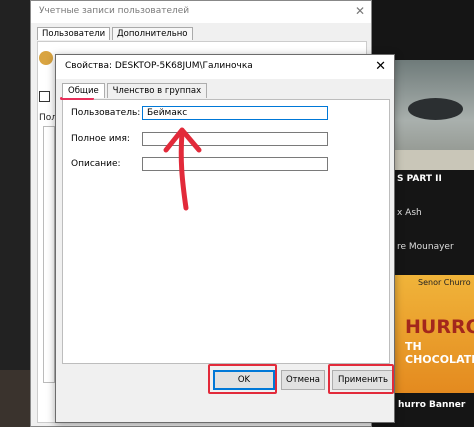 This screenshot has width=474, height=427. I want to click on tab-general: Общие, so click(83, 90).